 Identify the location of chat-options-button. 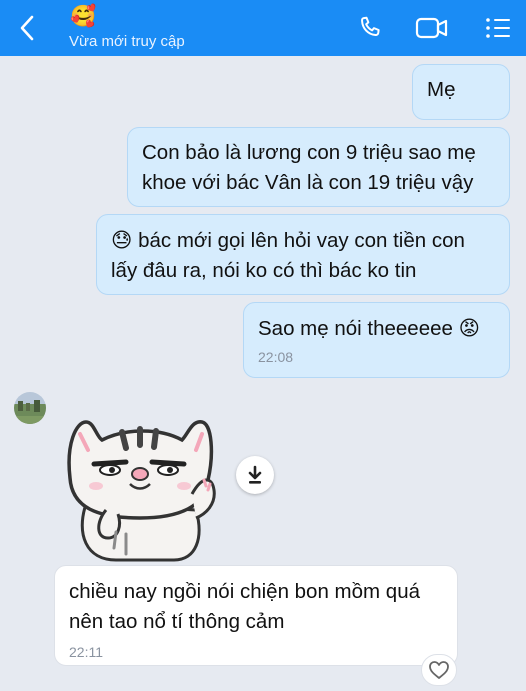
(498, 28).